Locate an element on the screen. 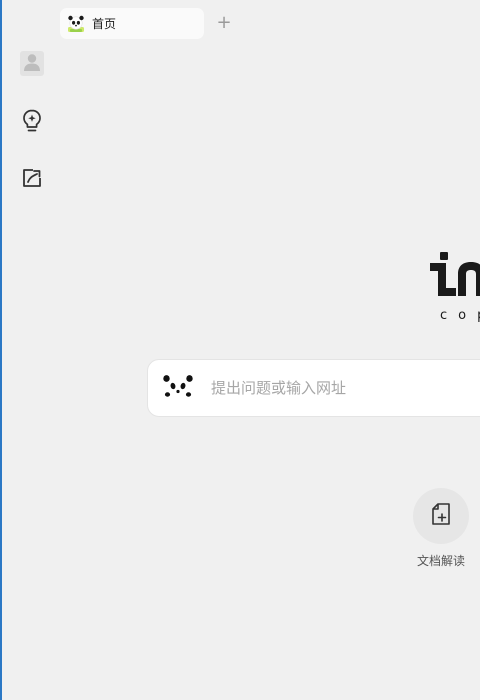 Image resolution: width=480 pixels, height=700 pixels. tab-title: 首页 is located at coordinates (104, 24).